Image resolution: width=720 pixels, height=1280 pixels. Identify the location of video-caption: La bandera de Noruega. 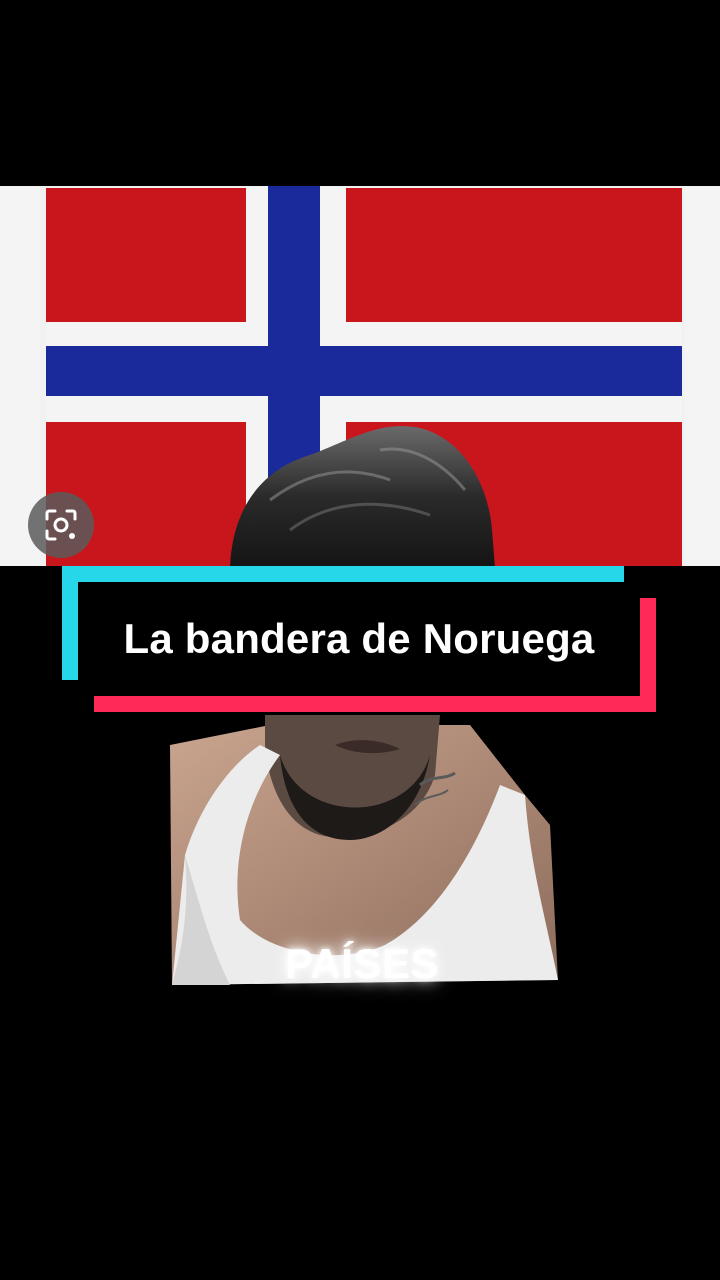
(359, 638).